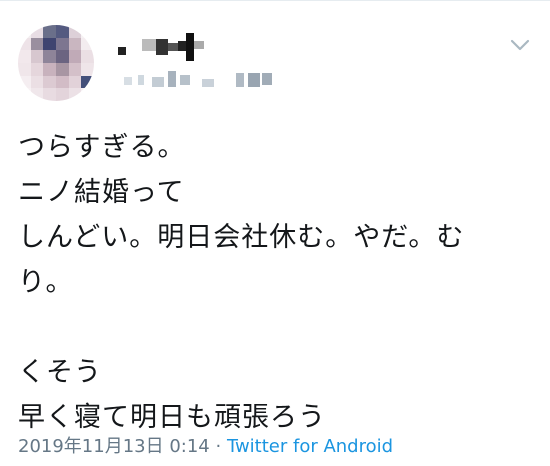 The image size is (550, 466). Describe the element at coordinates (172, 417) in the screenshot. I see `tweet-text-line: 早く寝て明日も頑張ろう` at that location.